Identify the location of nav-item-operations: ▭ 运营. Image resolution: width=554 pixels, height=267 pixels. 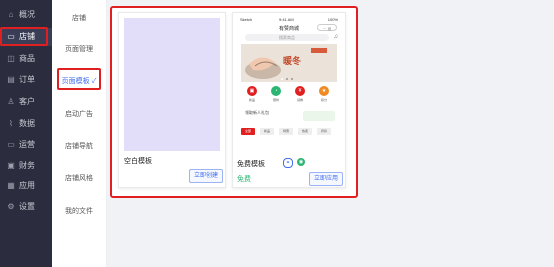
(26, 145).